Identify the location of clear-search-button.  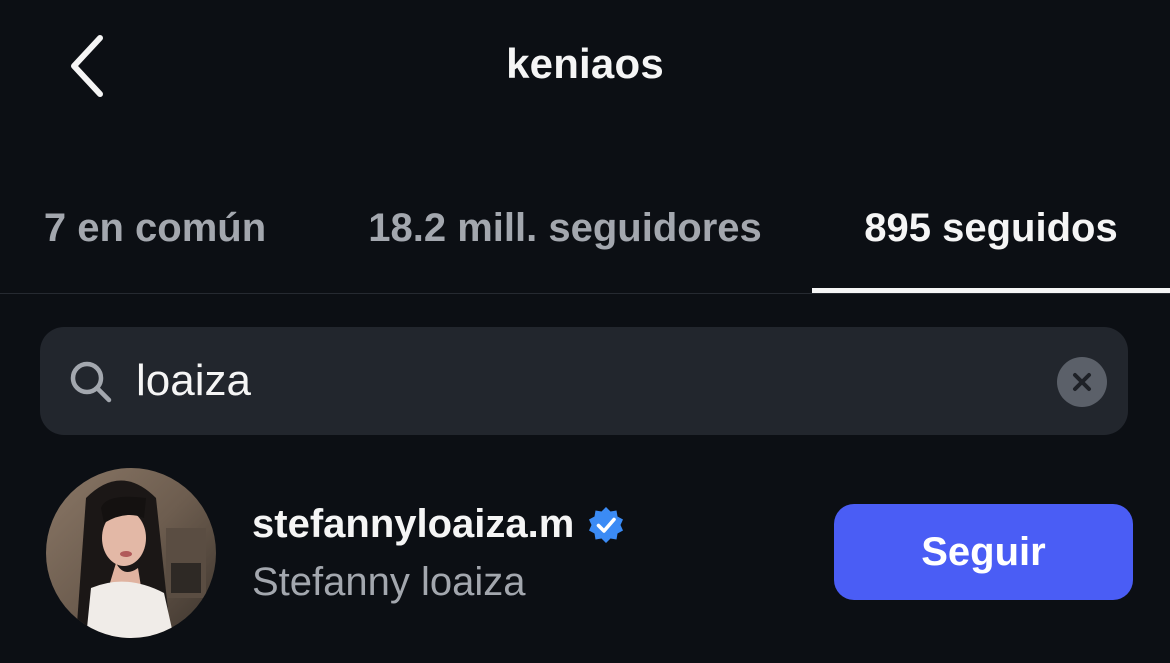
(1082, 382).